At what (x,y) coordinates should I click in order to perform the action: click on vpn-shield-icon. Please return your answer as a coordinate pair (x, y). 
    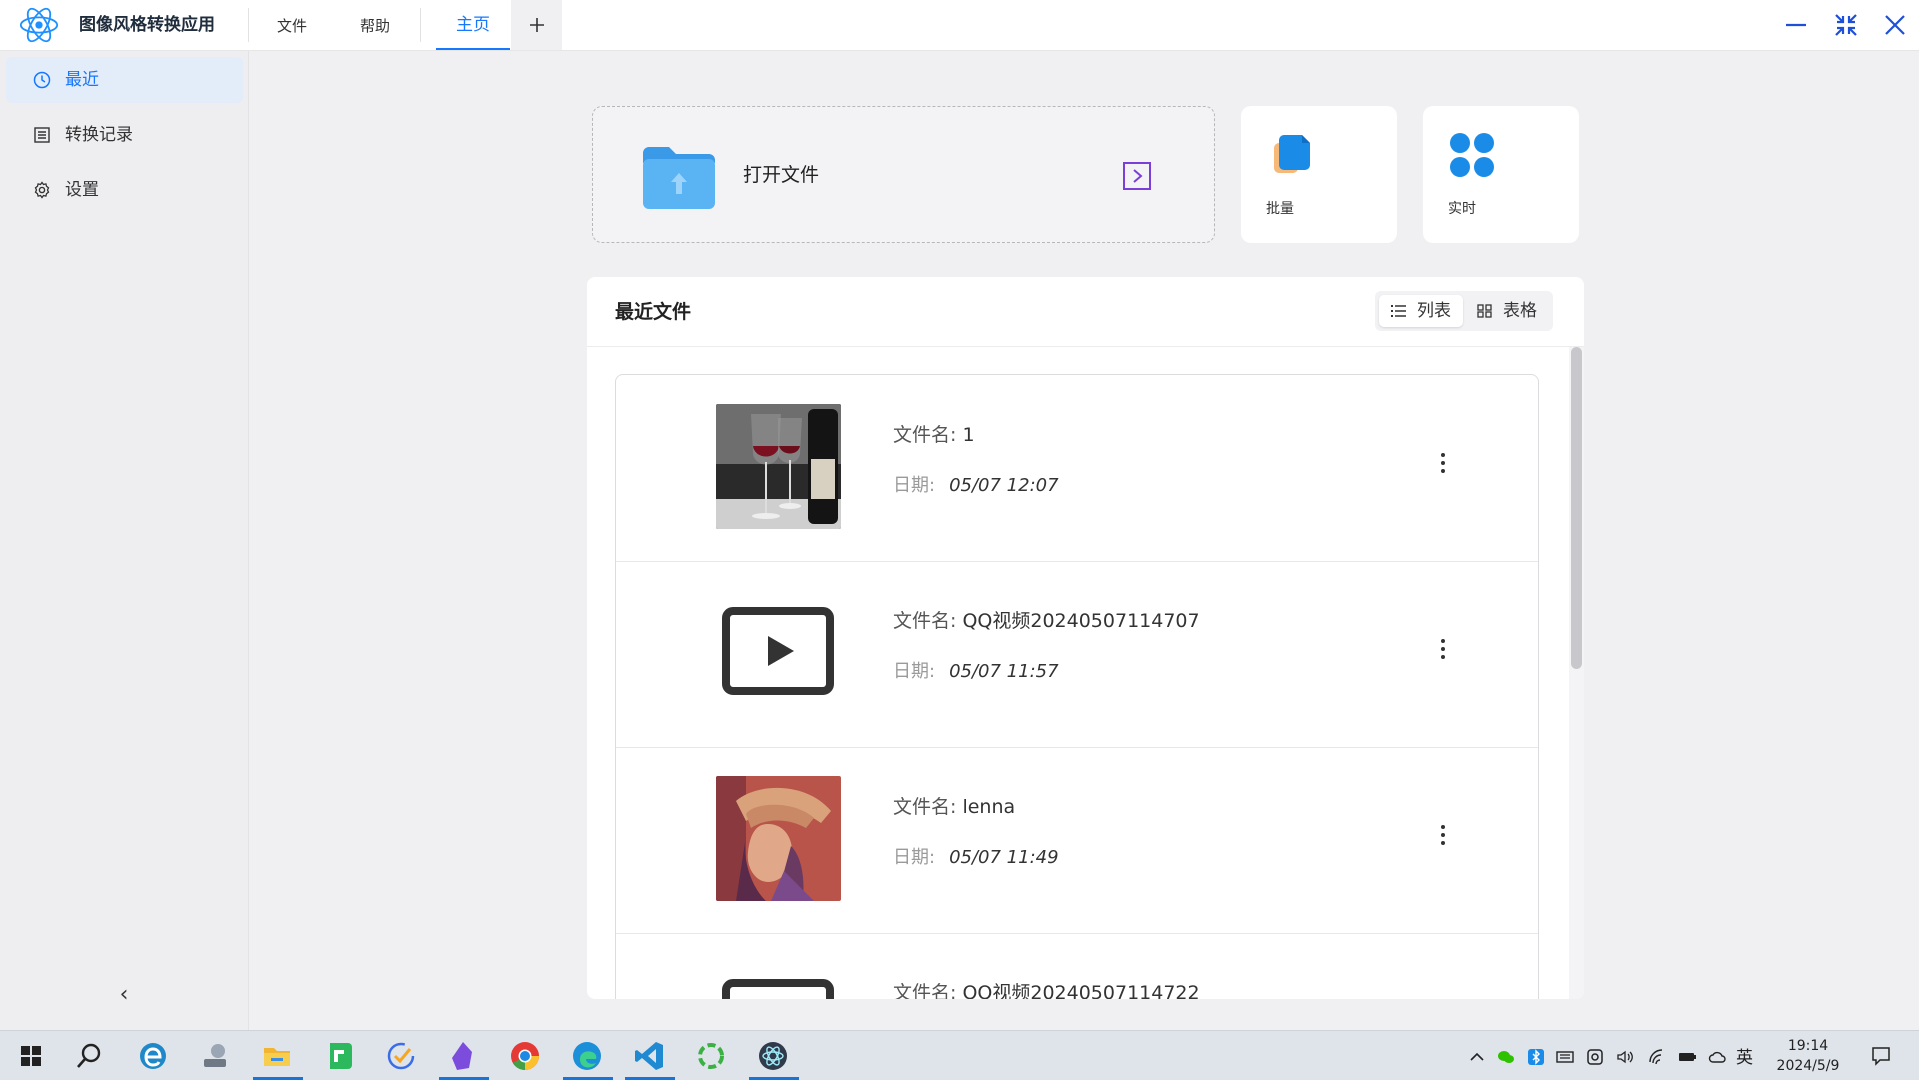
    Looking at the image, I should click on (1595, 1057).